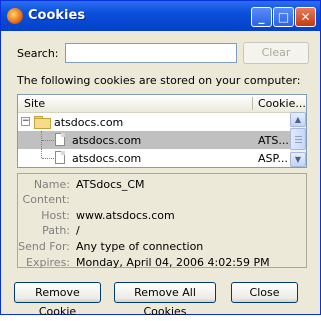 This screenshot has height=321, width=321. What do you see at coordinates (25, 121) in the screenshot?
I see `collapse-twisty-icon: −` at bounding box center [25, 121].